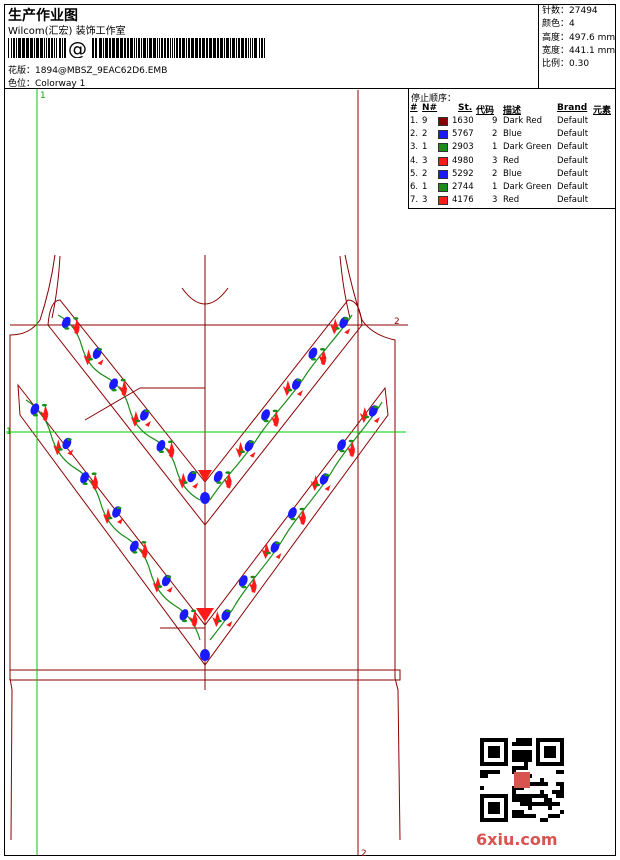  What do you see at coordinates (205, 655) in the screenshot?
I see `center-berry-lower` at bounding box center [205, 655].